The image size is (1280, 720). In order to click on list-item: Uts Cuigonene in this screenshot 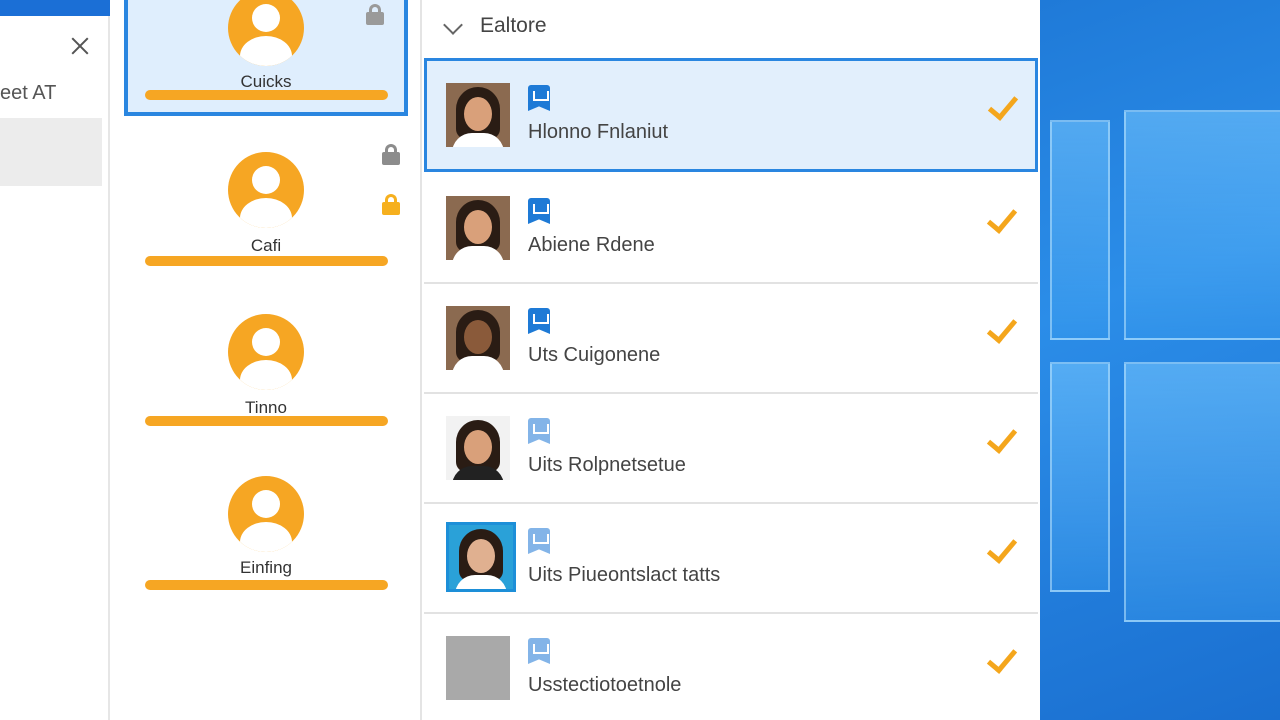, I will do `click(731, 339)`.